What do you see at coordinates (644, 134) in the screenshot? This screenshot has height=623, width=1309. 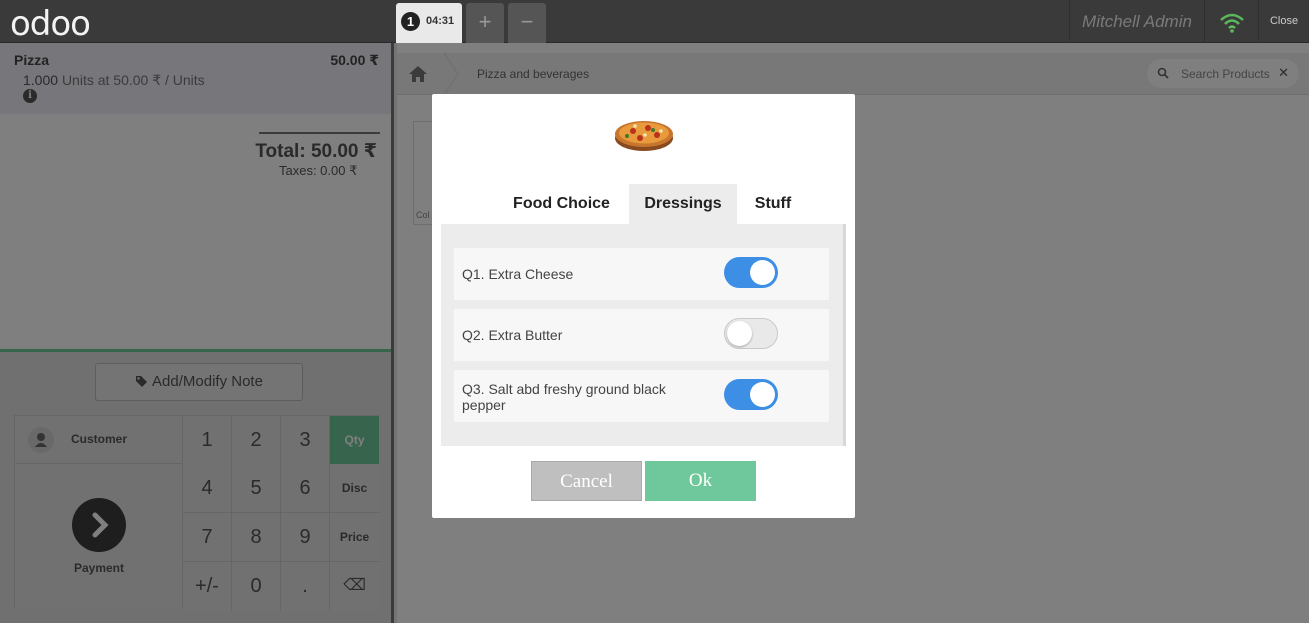 I see `pizza-image` at bounding box center [644, 134].